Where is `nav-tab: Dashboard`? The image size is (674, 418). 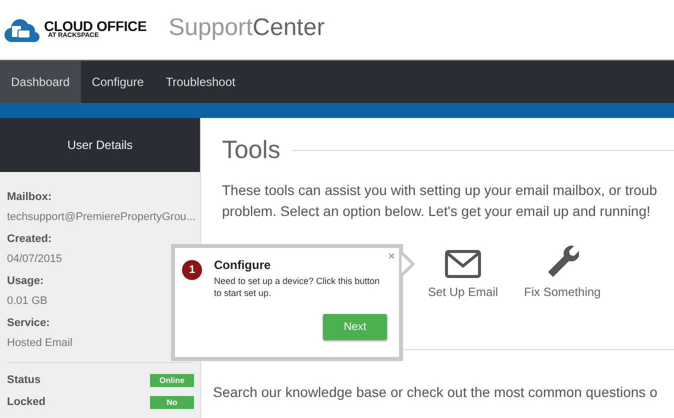
nav-tab: Dashboard is located at coordinates (40, 82).